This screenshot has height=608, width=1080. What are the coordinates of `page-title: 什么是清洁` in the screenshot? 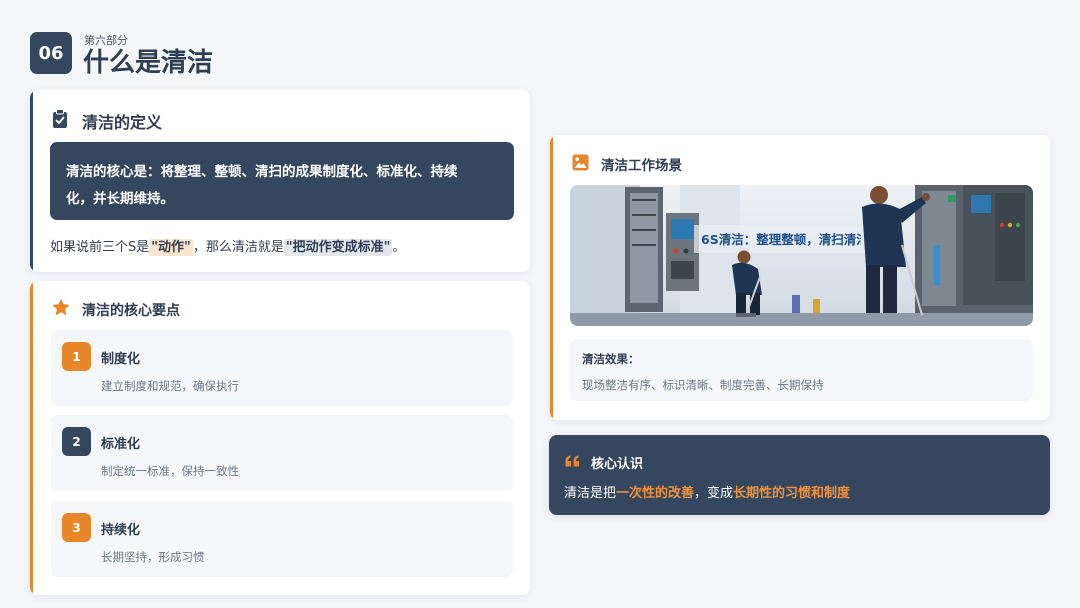 It's located at (148, 63).